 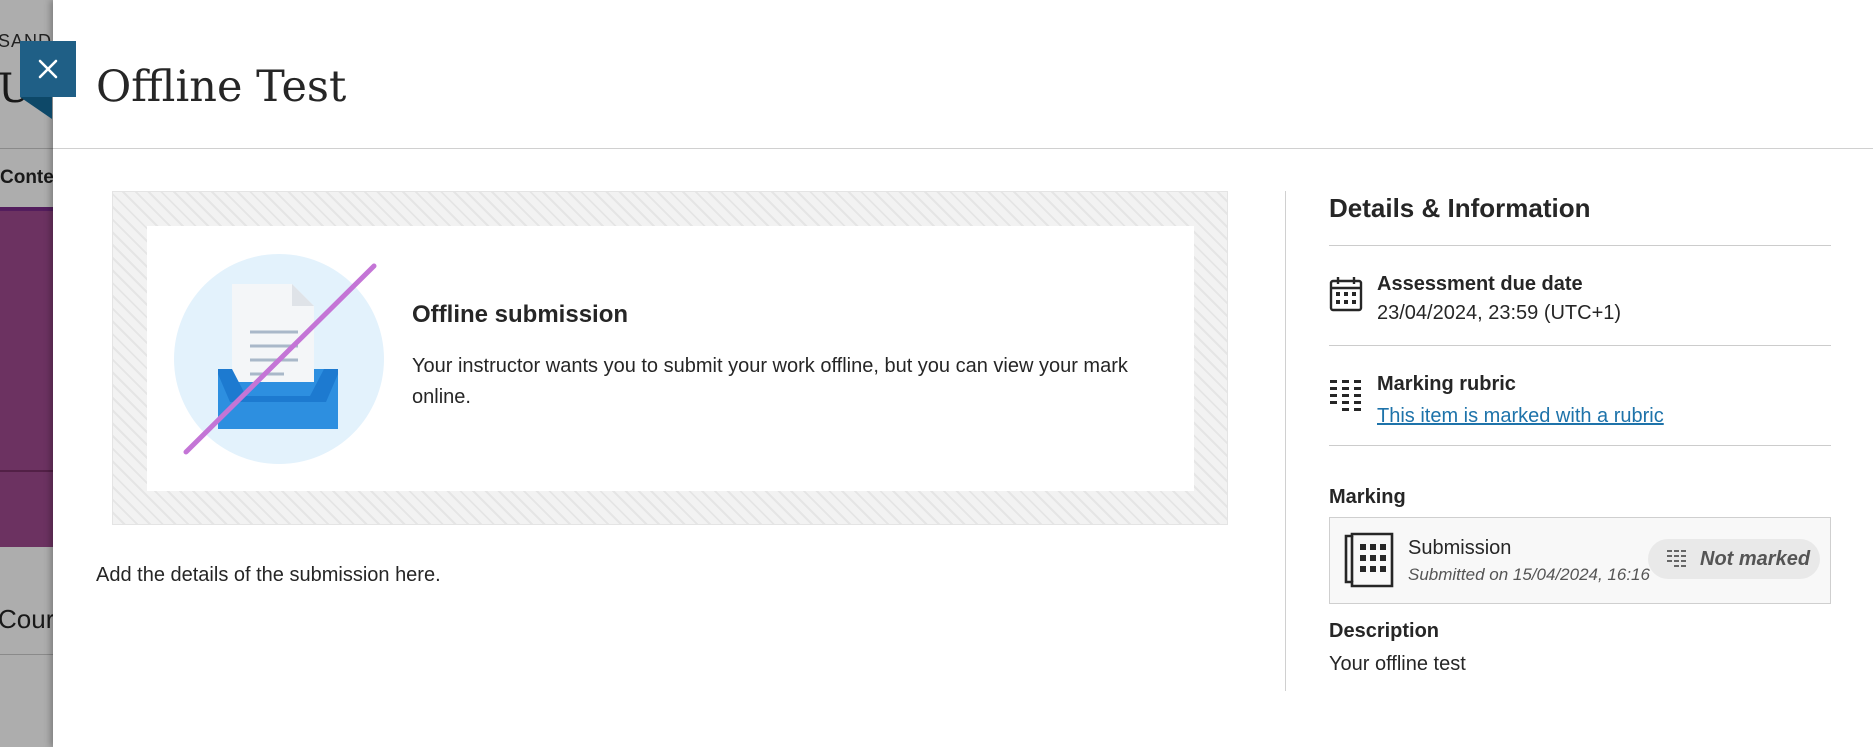 What do you see at coordinates (1345, 395) in the screenshot?
I see `rubric-icon` at bounding box center [1345, 395].